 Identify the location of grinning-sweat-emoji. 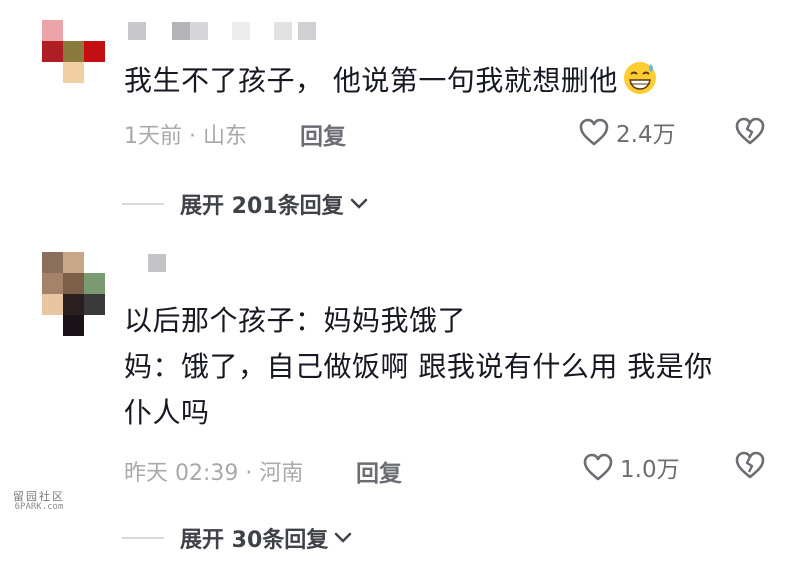
(640, 78).